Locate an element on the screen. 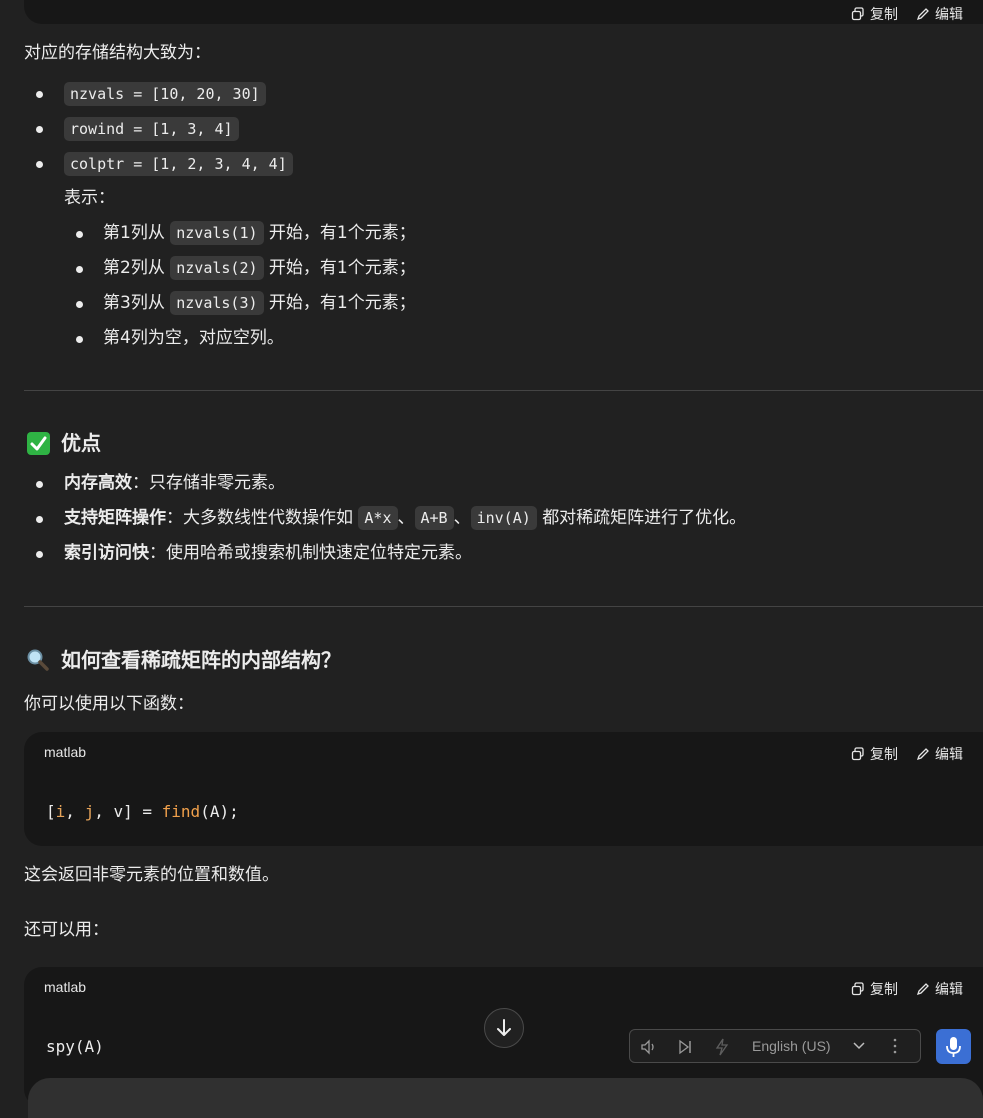 The height and width of the screenshot is (1118, 983). tts-toolbar: English (US) is located at coordinates (775, 1046).